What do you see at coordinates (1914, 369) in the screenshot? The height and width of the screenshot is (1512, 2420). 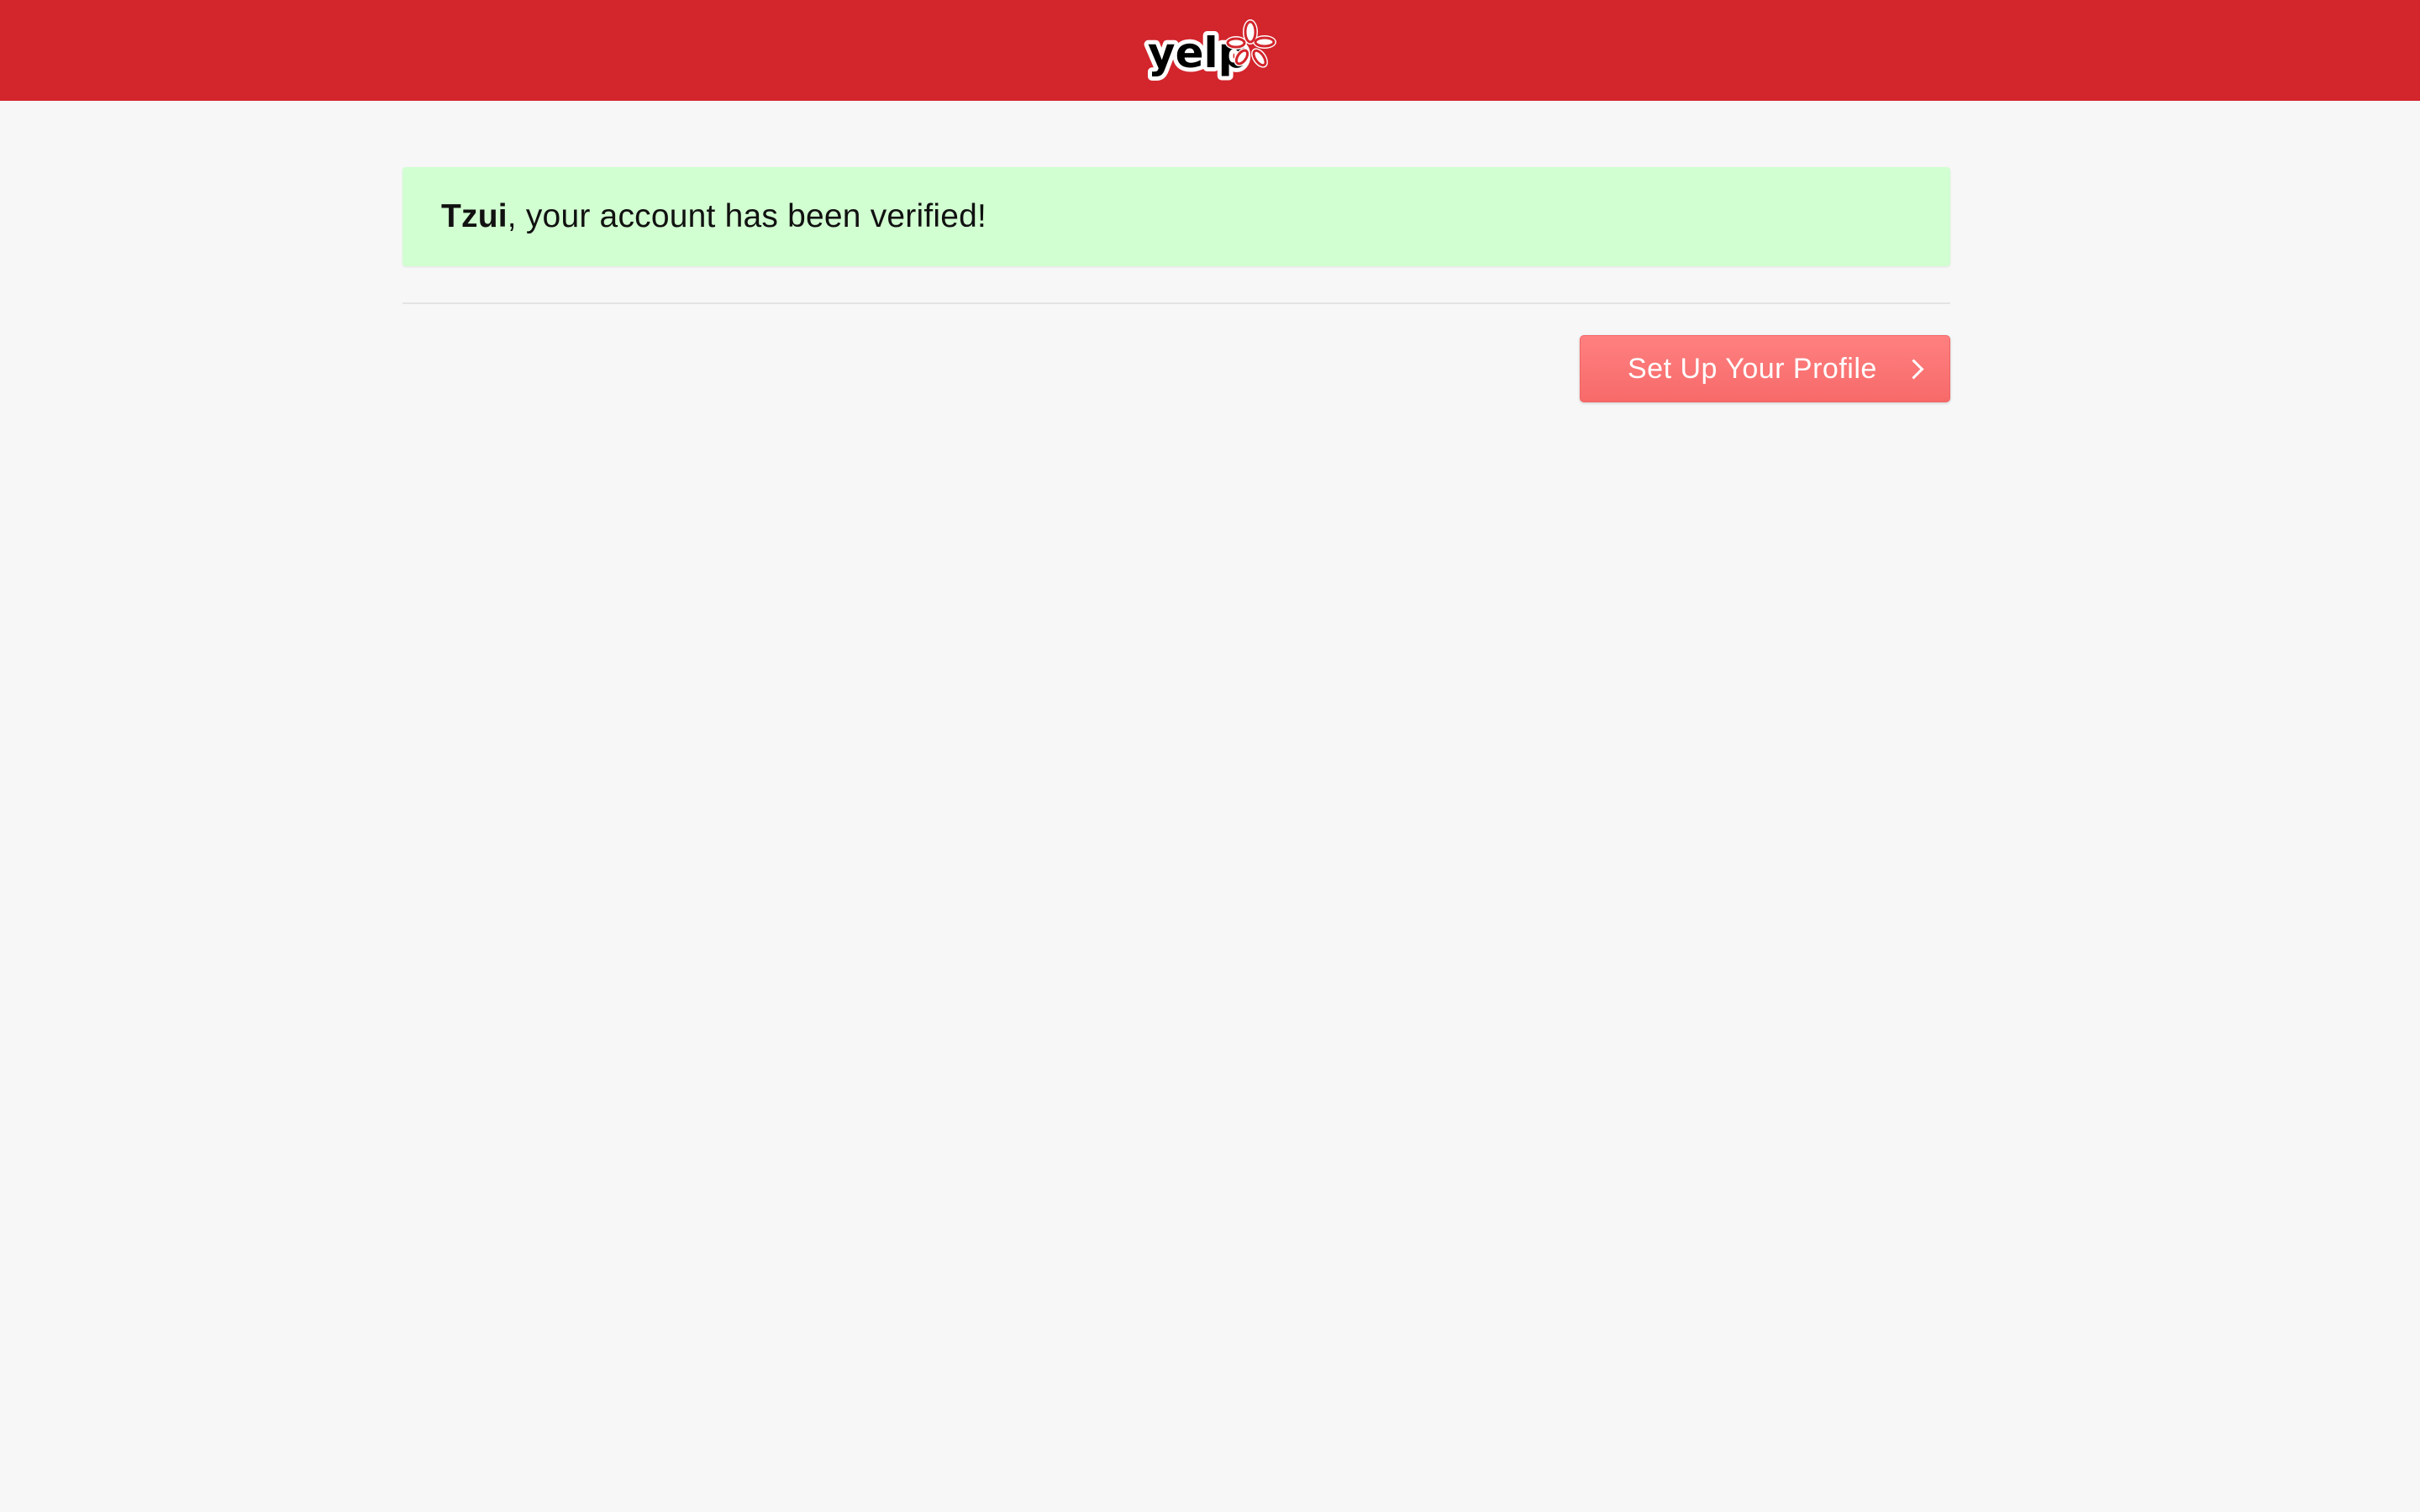 I see `chevron-right-icon` at bounding box center [1914, 369].